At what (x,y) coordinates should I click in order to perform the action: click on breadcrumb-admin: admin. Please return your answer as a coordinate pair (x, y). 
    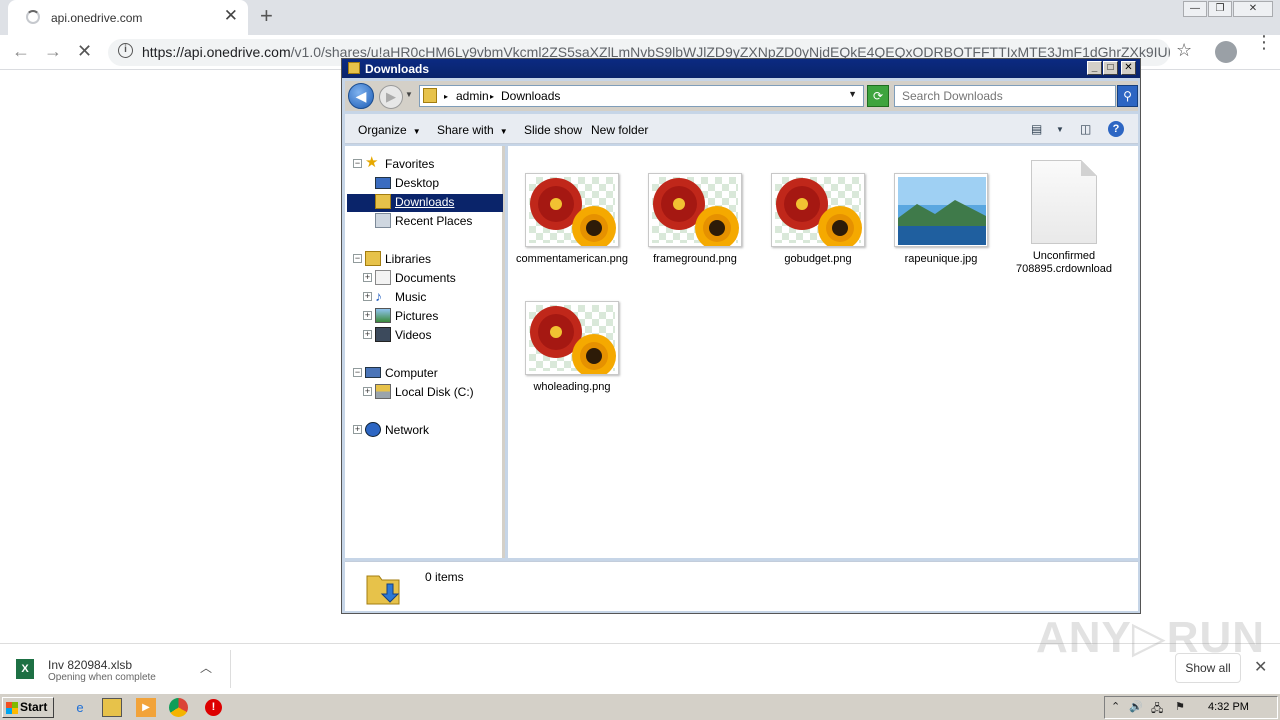
    Looking at the image, I should click on (472, 96).